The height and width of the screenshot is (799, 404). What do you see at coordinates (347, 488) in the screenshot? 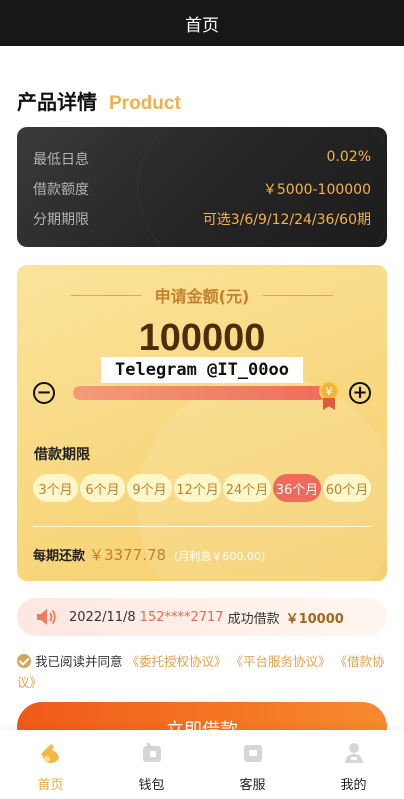
I see `term-option: 60个月` at bounding box center [347, 488].